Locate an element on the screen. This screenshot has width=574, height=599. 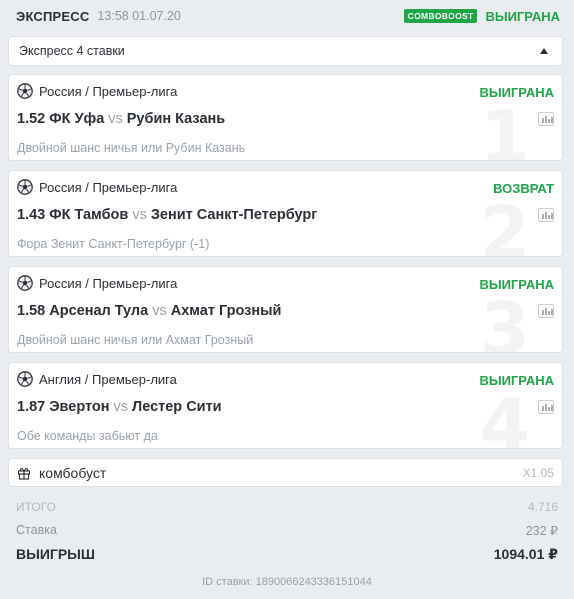
stake-row: Ставка 232 ₽ is located at coordinates (287, 530).